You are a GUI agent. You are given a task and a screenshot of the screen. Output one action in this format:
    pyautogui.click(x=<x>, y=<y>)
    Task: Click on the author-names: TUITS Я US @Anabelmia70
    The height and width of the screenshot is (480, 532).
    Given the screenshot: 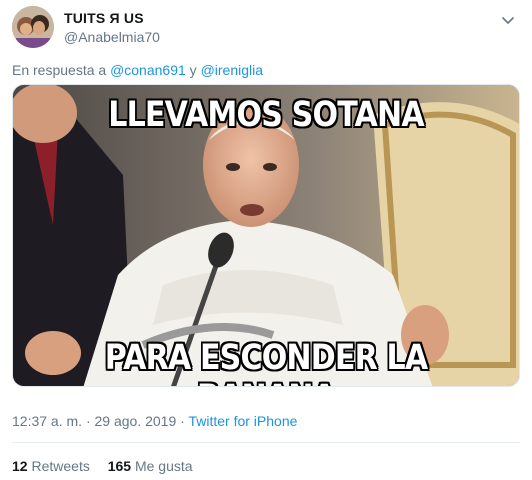 What is the action you would take?
    pyautogui.click(x=112, y=27)
    